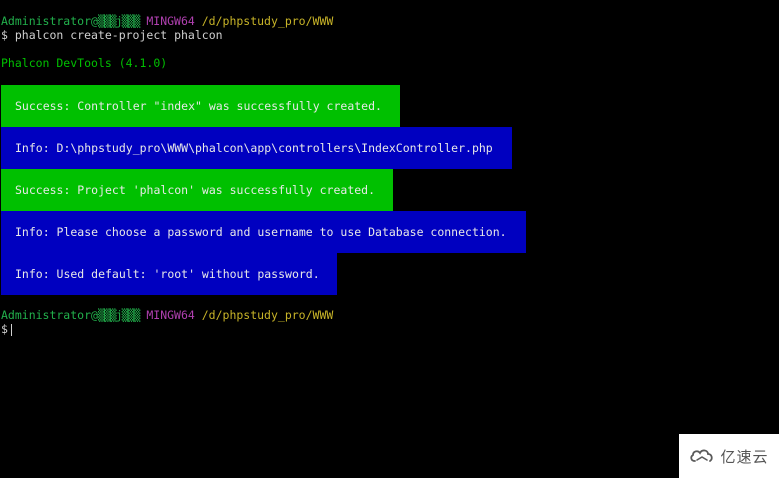 The image size is (779, 478). I want to click on input-line: $, so click(6, 329).